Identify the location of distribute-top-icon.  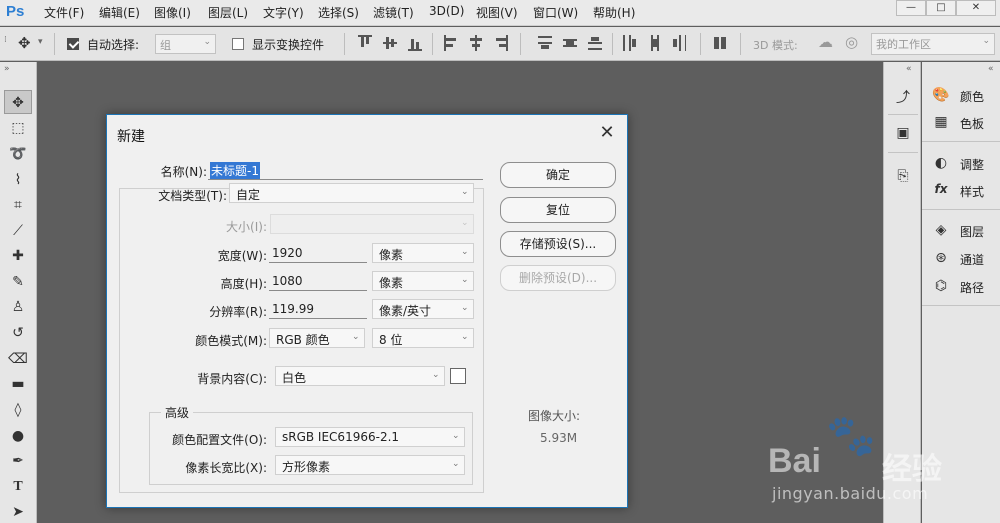
(545, 43).